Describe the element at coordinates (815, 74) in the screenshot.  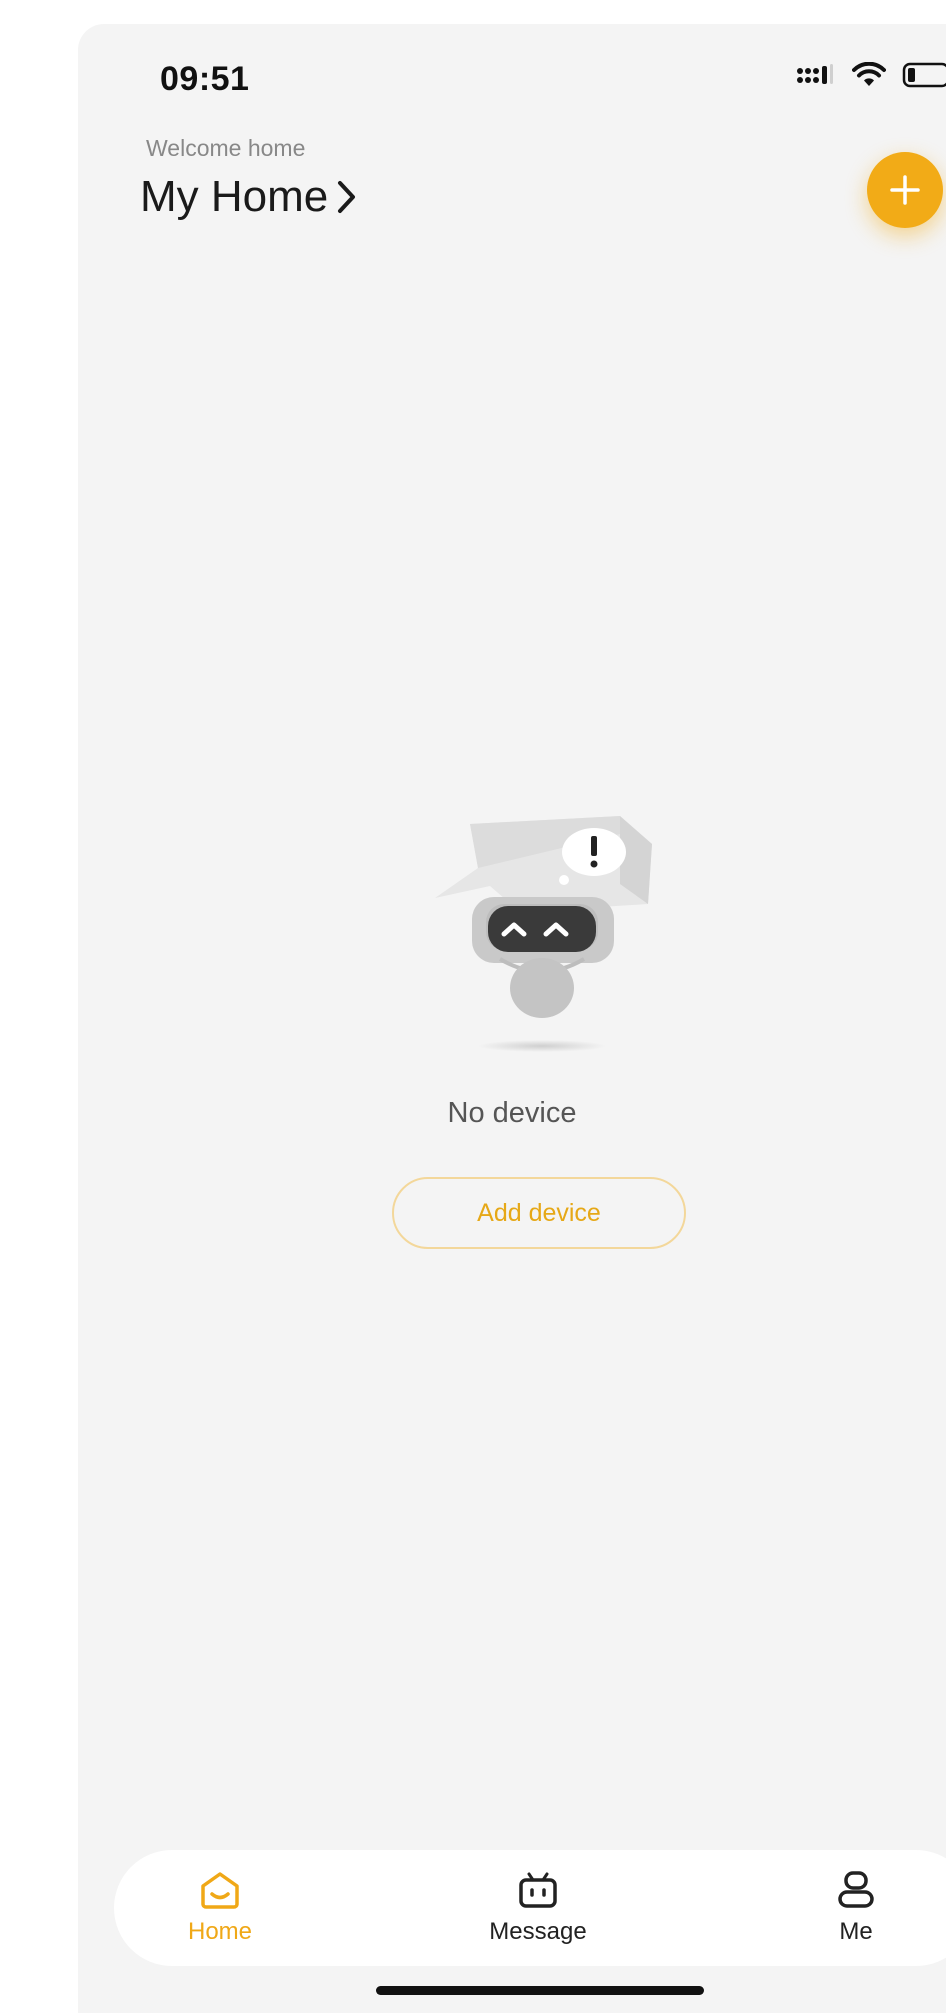
I see `cellular-signal-icon` at that location.